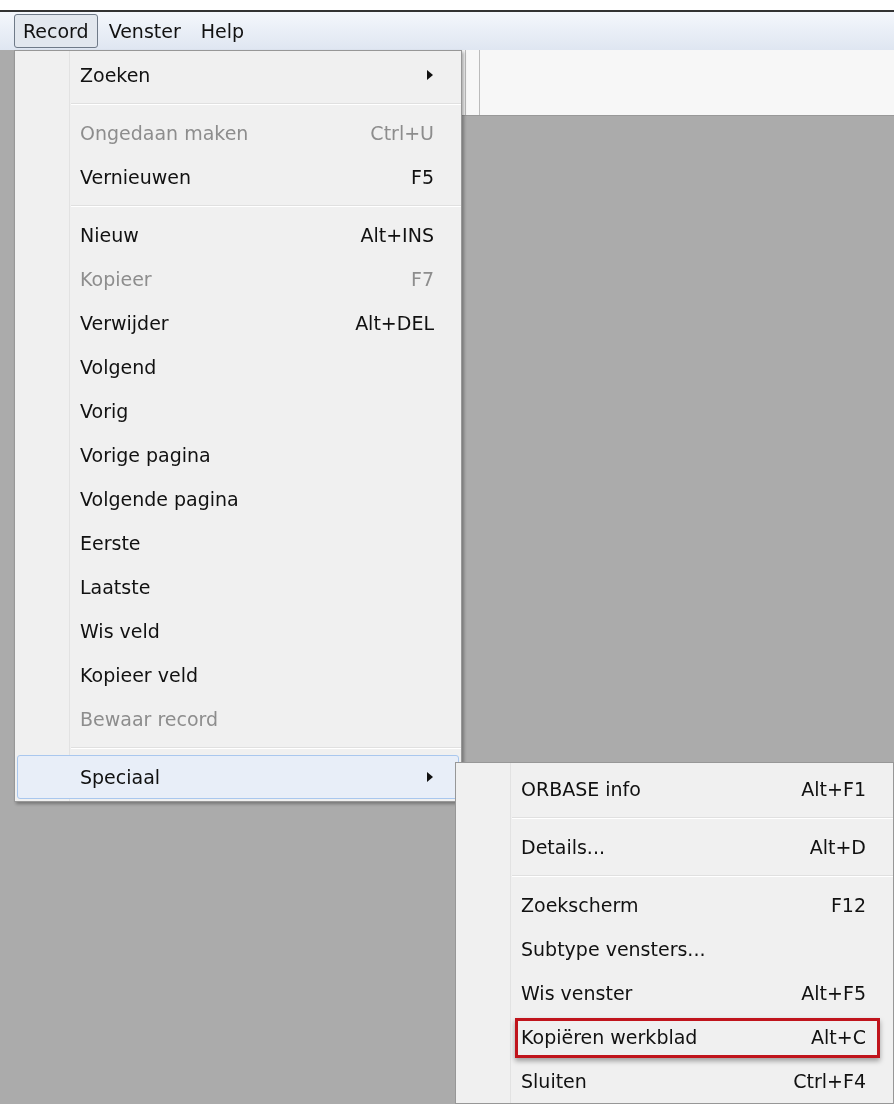 This screenshot has height=1104, width=894. I want to click on menu-item: Kopiëren werkblad Alt+C, so click(674, 1037).